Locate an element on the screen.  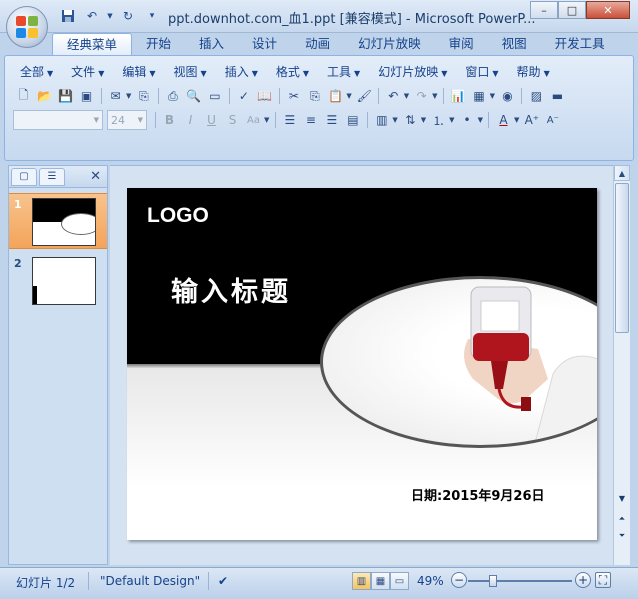
grow-font-icon: A⁺ is located at coordinates (531, 120).